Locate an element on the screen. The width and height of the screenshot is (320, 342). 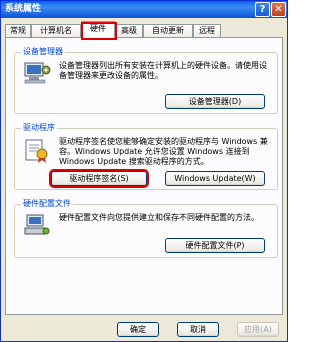
driver-signing-button: 驱动程序签名(S) is located at coordinates (99, 178).